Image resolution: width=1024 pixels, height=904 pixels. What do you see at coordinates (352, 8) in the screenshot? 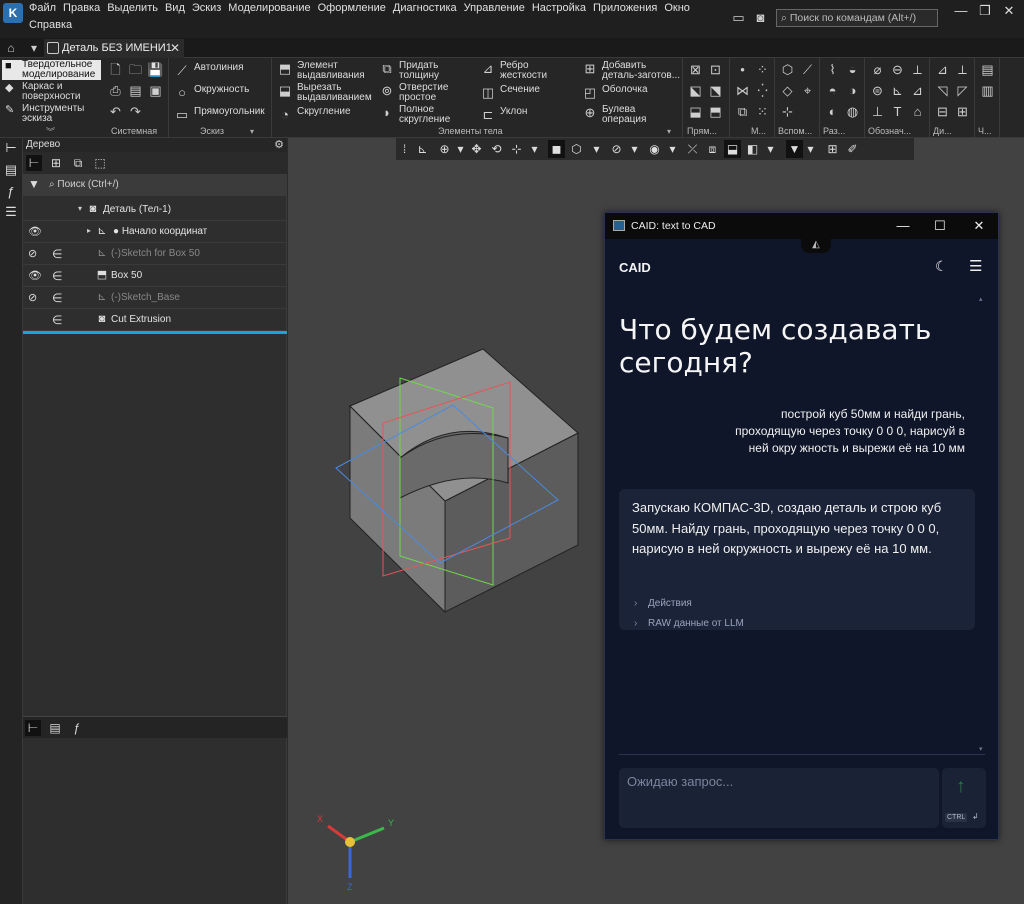
I see `menu-design: Оформление` at bounding box center [352, 8].